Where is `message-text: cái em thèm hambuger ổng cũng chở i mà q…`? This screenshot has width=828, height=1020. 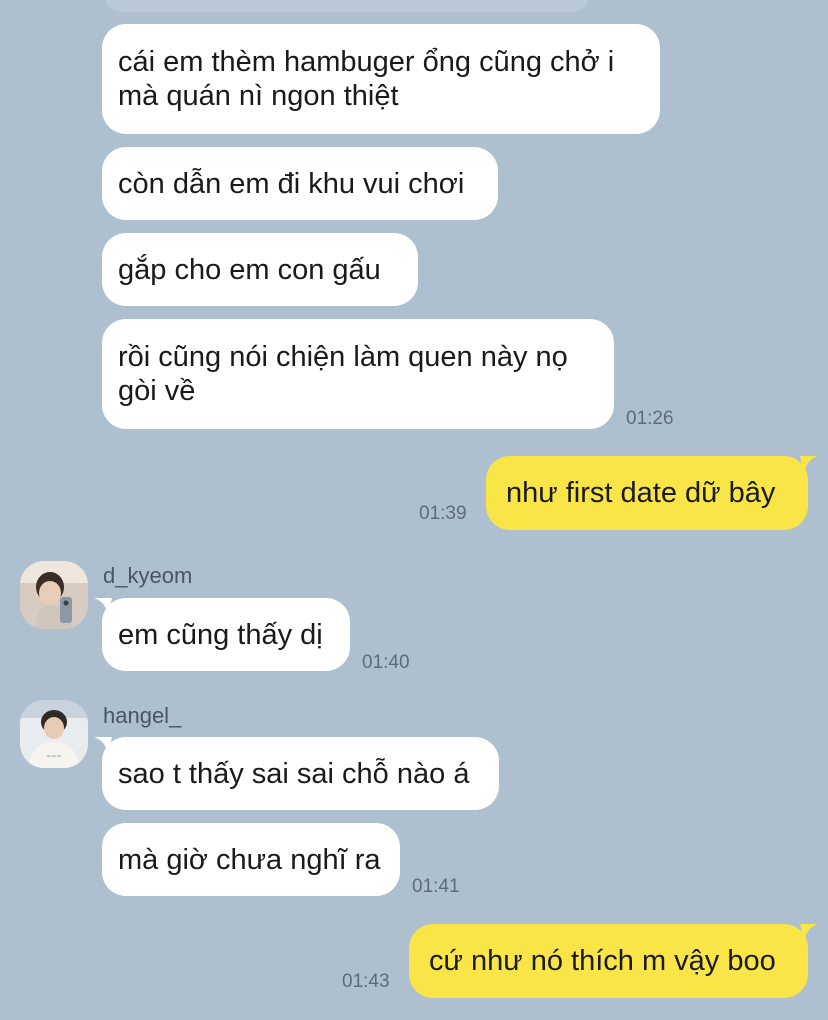 message-text: cái em thèm hambuger ổng cũng chở i mà q… is located at coordinates (366, 79).